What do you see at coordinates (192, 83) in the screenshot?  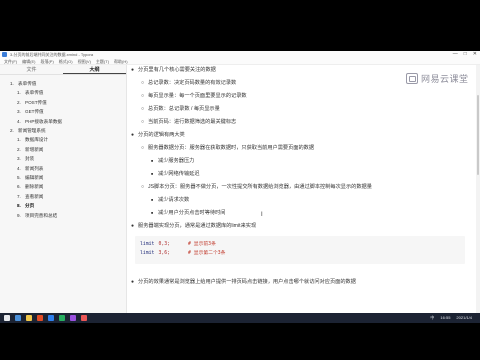 I see `list-item-text: 总记录数：决定页码数量的有效记录数` at bounding box center [192, 83].